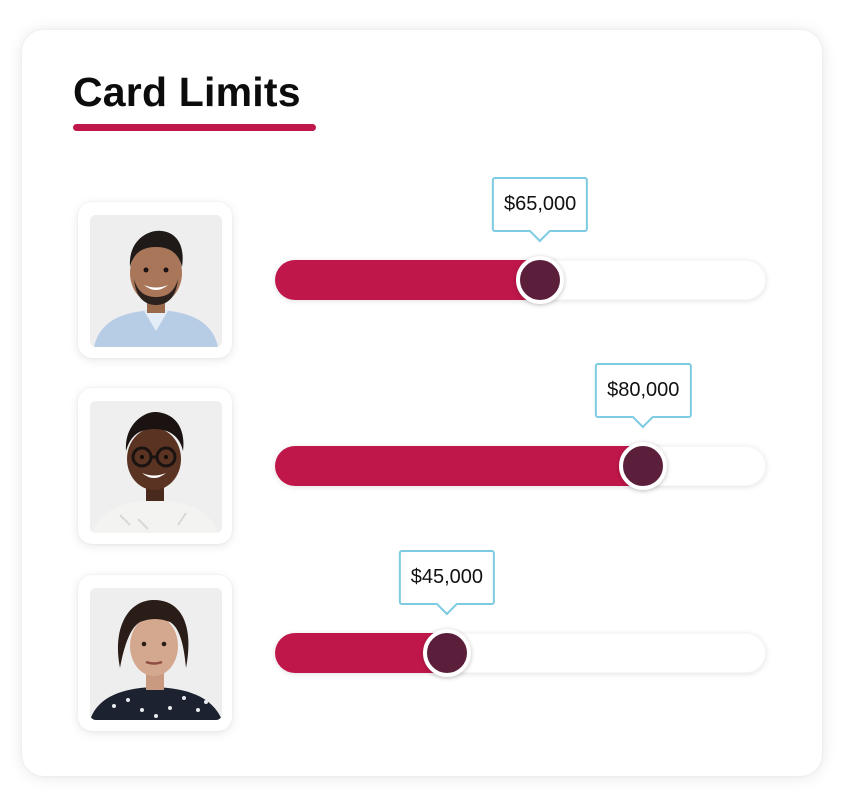 The height and width of the screenshot is (807, 852). Describe the element at coordinates (446, 577) in the screenshot. I see `amount-label: $45,000` at that location.